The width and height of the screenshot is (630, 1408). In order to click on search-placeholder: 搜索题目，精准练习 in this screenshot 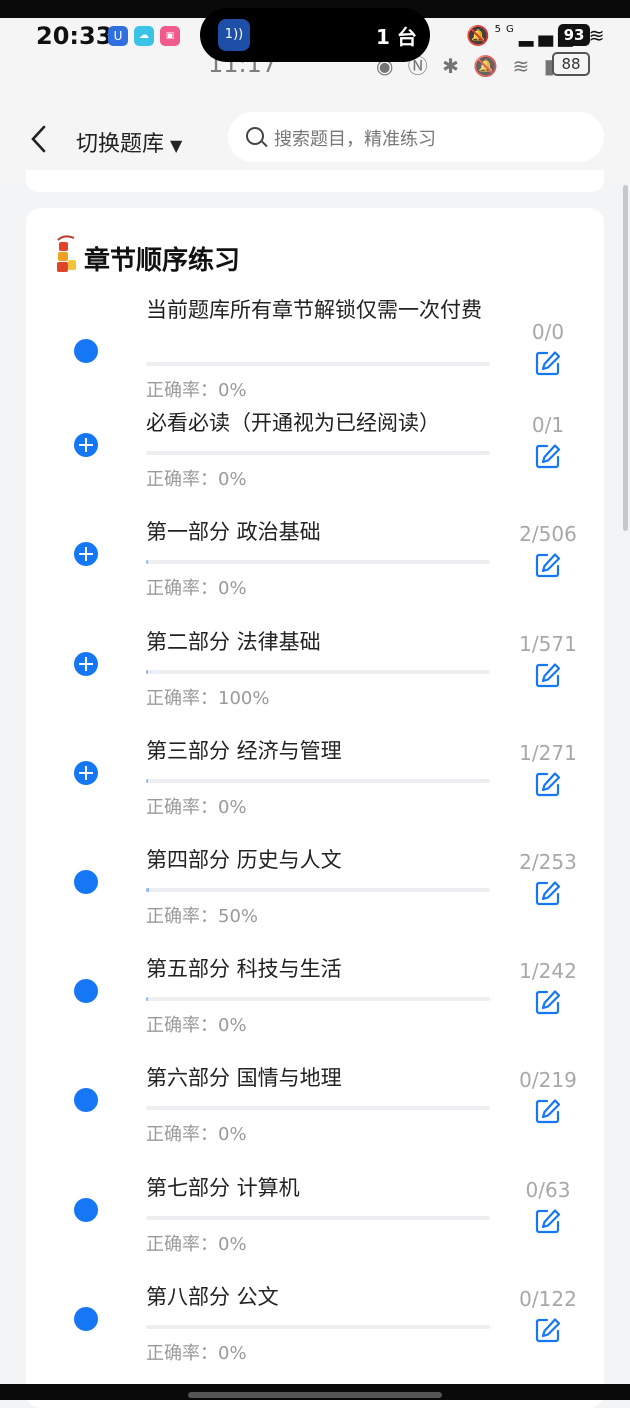, I will do `click(355, 139)`.